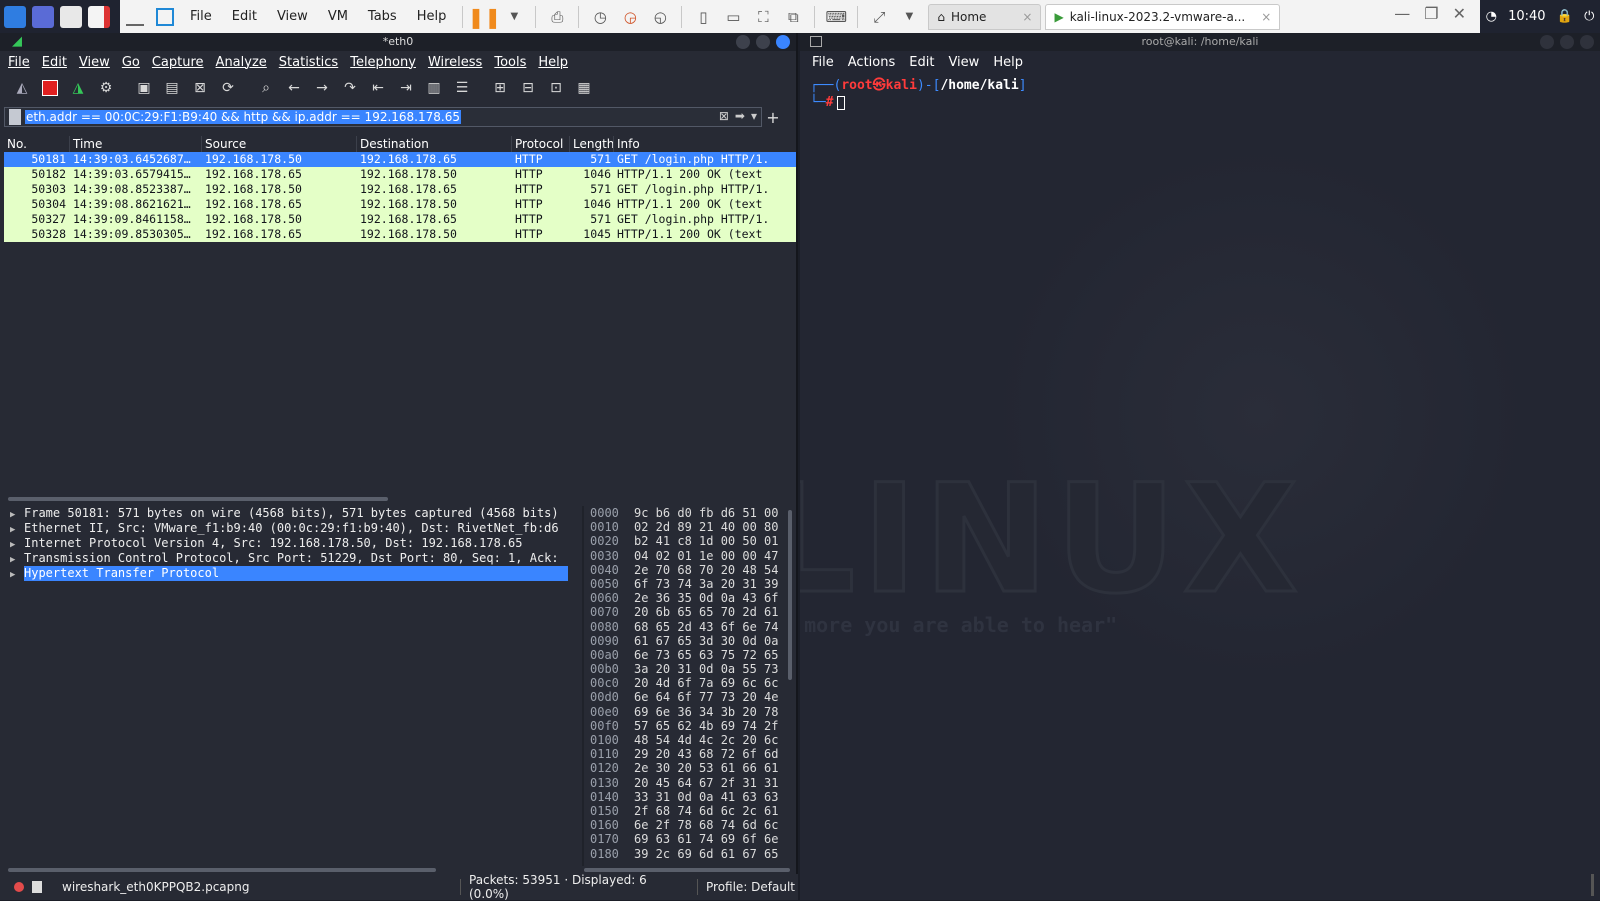  Describe the element at coordinates (228, 88) in the screenshot. I see `reload-file-icon: ⟳` at that location.